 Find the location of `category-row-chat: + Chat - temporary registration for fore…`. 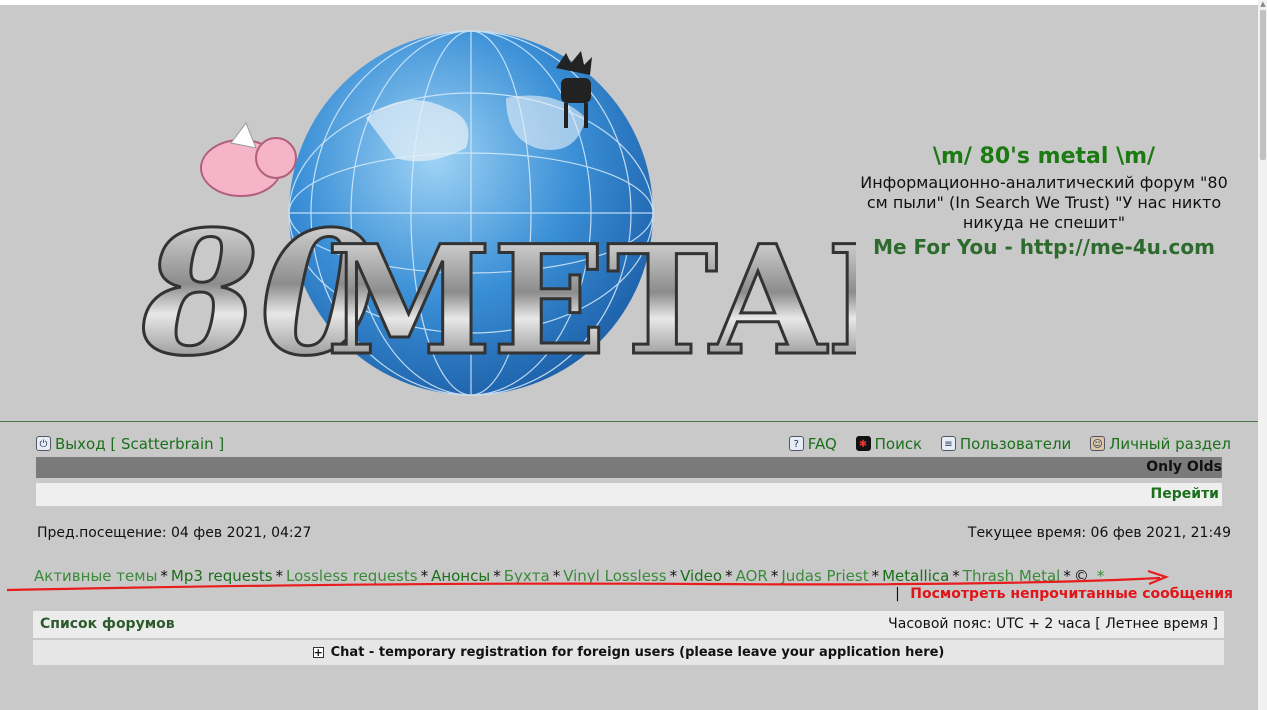

category-row-chat: + Chat - temporary registration for fore… is located at coordinates (628, 652).